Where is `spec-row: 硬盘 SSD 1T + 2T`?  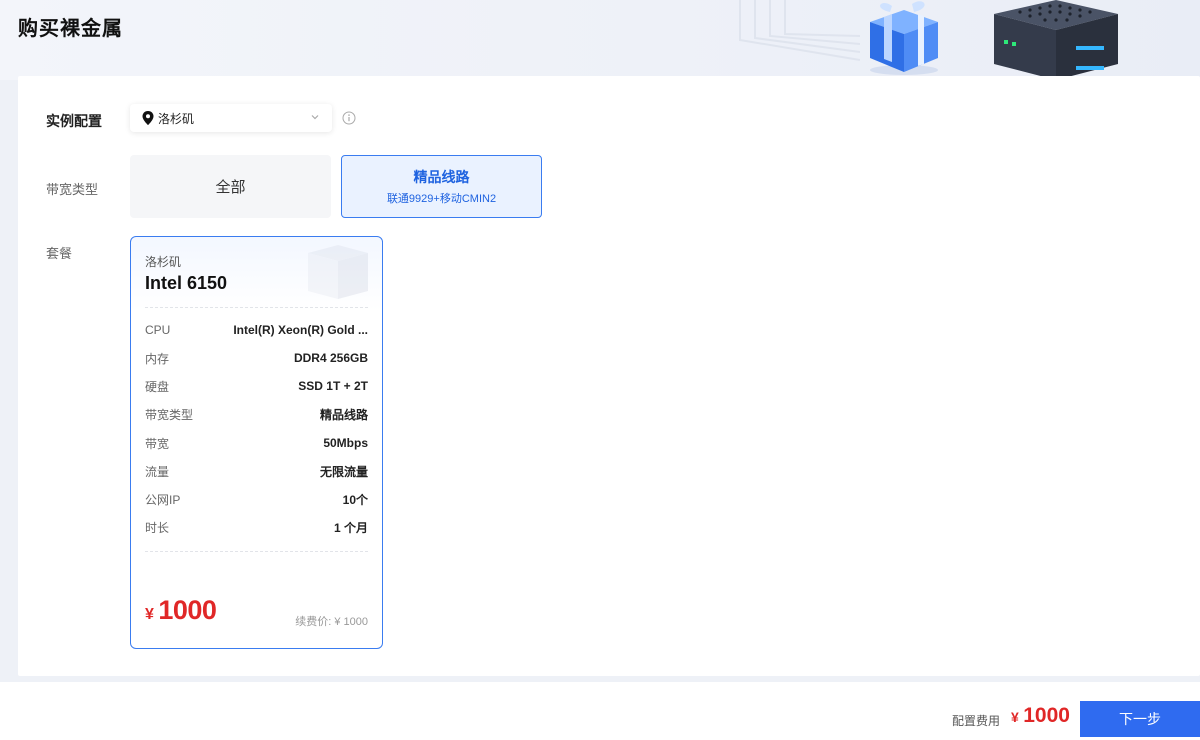
spec-row: 硬盘 SSD 1T + 2T is located at coordinates (256, 386).